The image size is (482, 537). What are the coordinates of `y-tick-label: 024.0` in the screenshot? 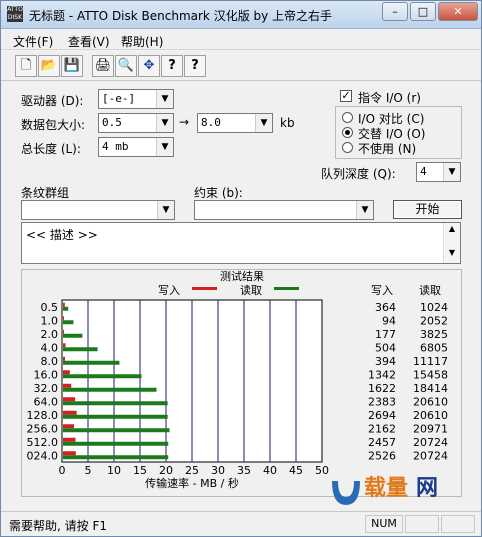 It's located at (43, 455).